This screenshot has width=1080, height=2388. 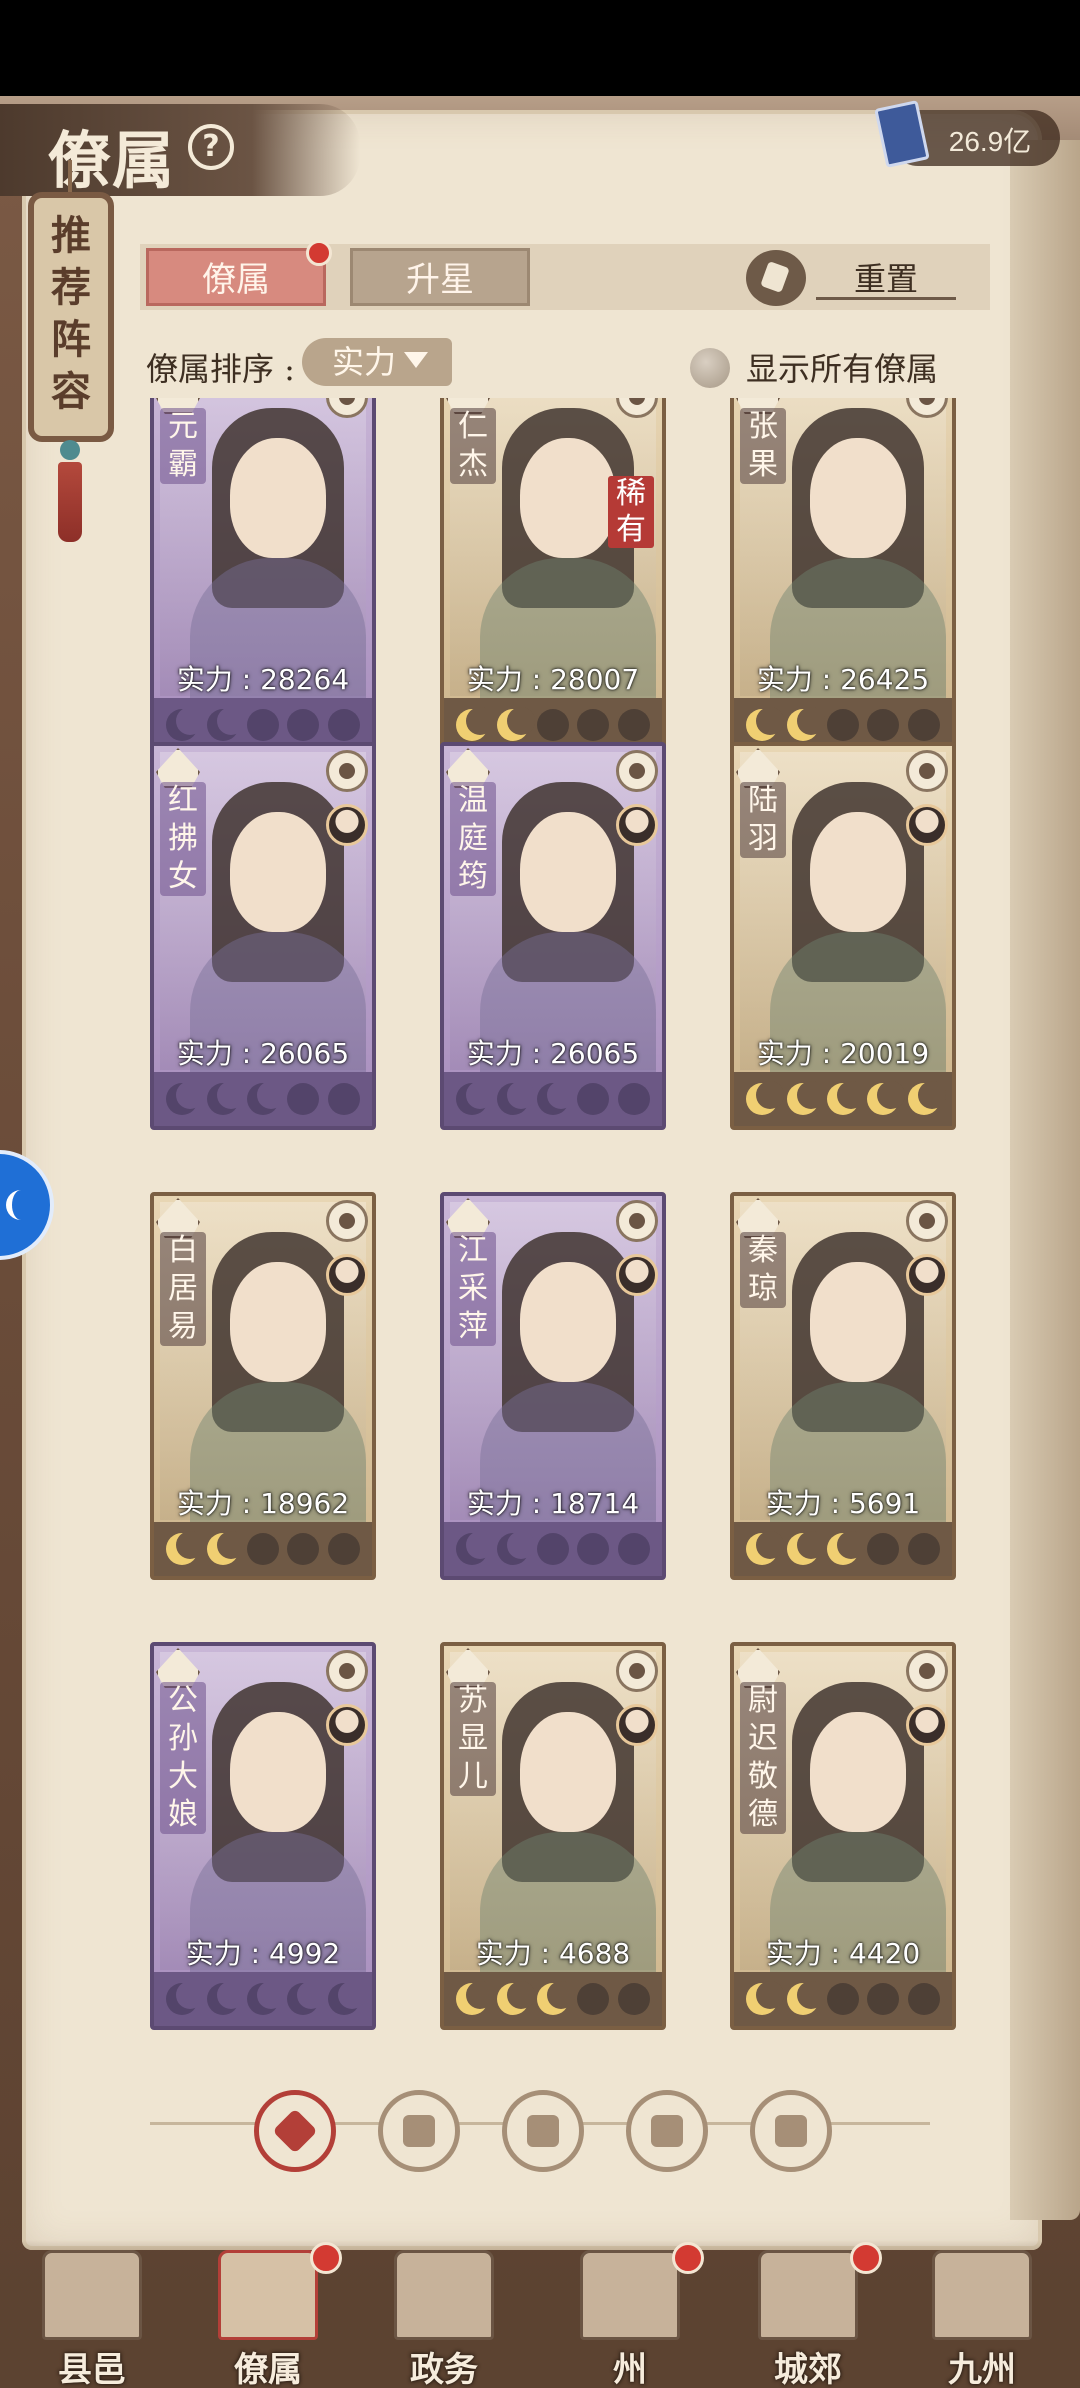 What do you see at coordinates (263, 577) in the screenshot?
I see `retainer-card: 元霸 实力 : 28264` at bounding box center [263, 577].